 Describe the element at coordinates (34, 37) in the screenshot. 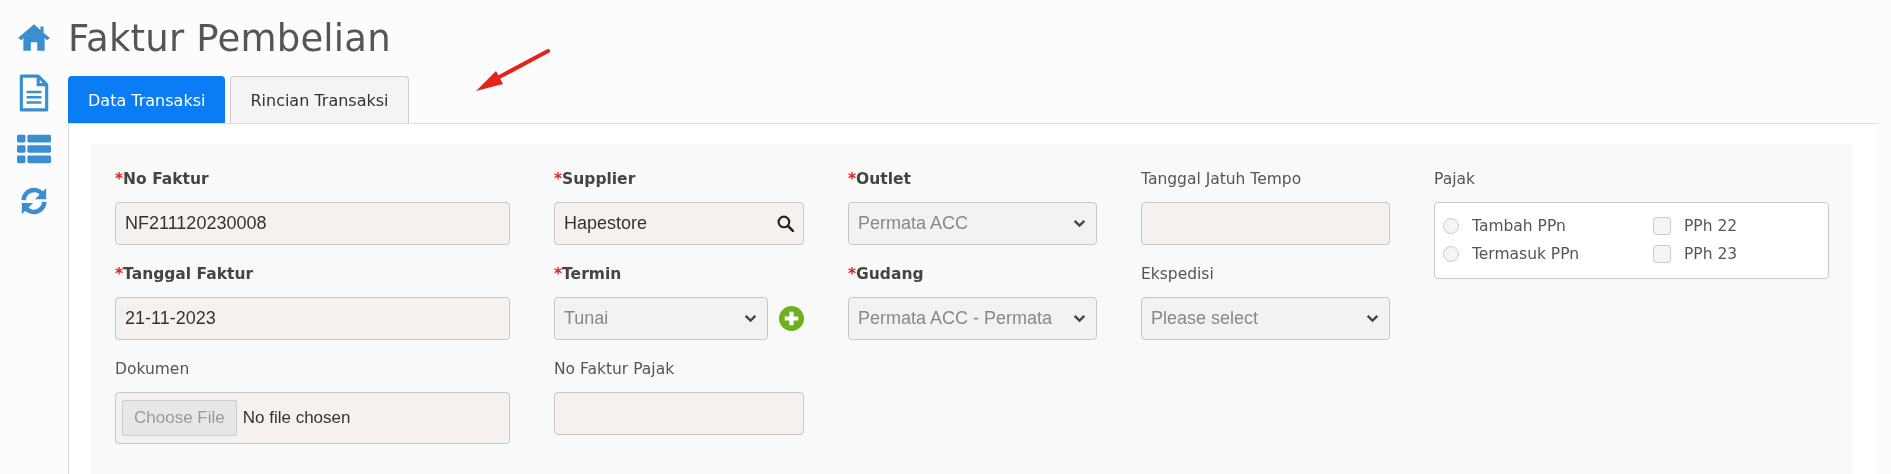

I see `home-icon` at that location.